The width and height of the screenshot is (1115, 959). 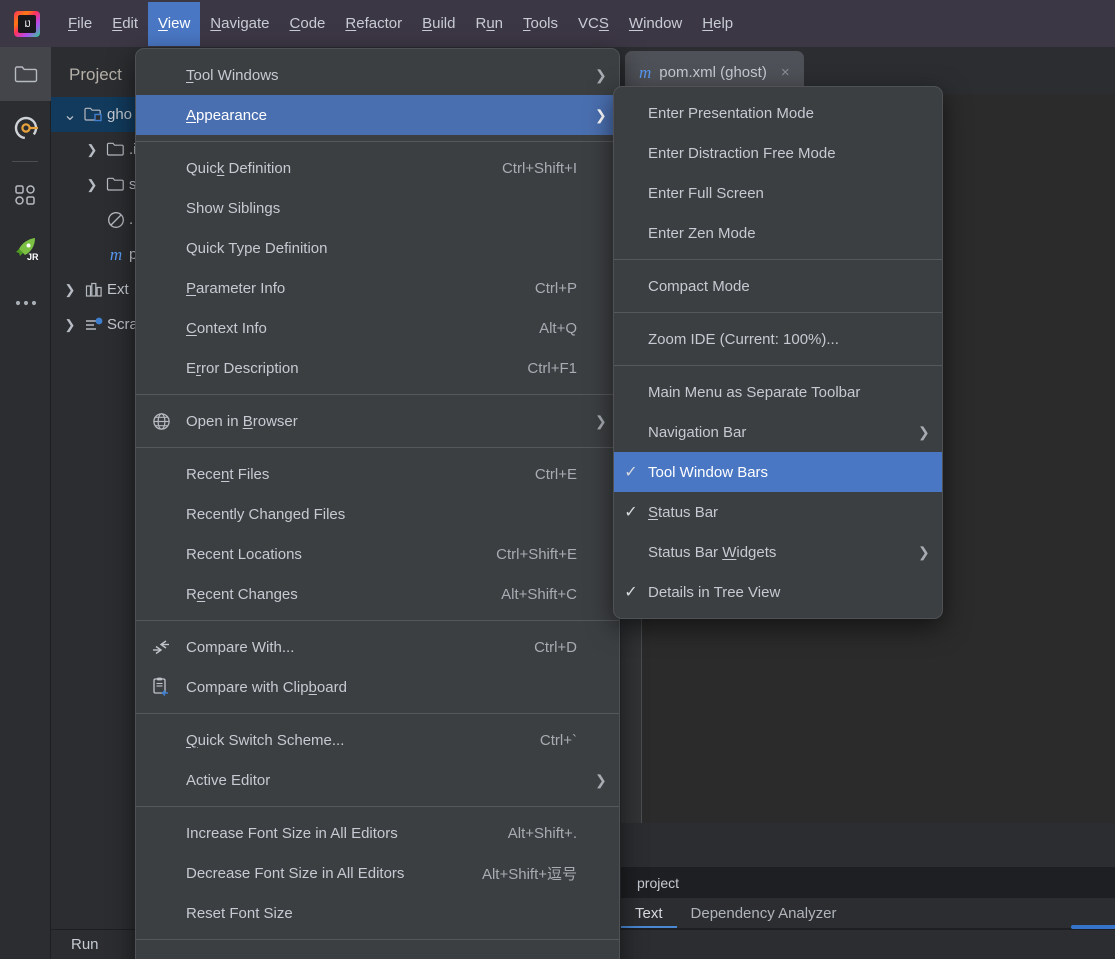 I want to click on sidebar-item-commit, so click(x=25, y=128).